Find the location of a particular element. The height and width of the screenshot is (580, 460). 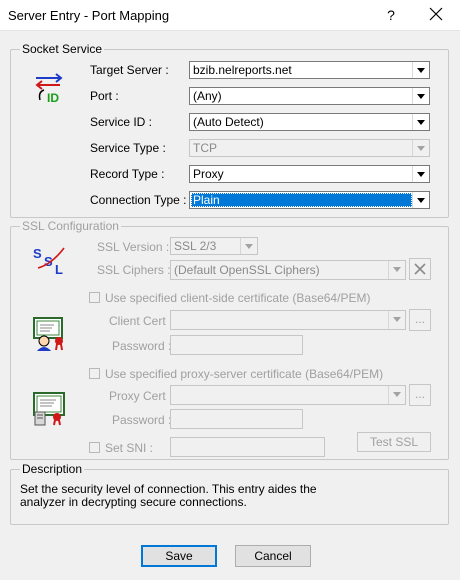

svg-text: ID is located at coordinates (53, 97).